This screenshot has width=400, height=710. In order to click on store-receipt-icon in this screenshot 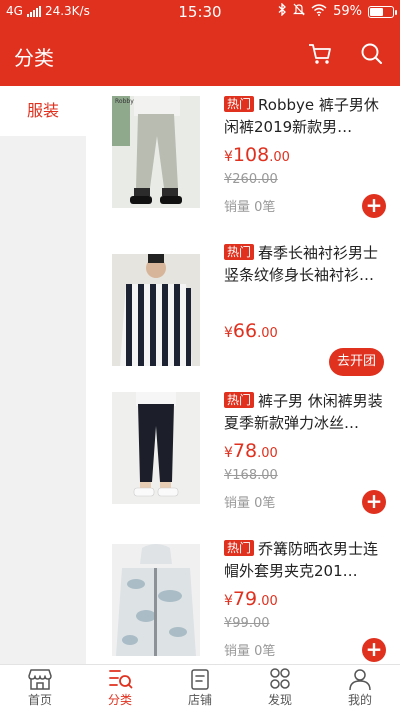, I will do `click(200, 679)`.